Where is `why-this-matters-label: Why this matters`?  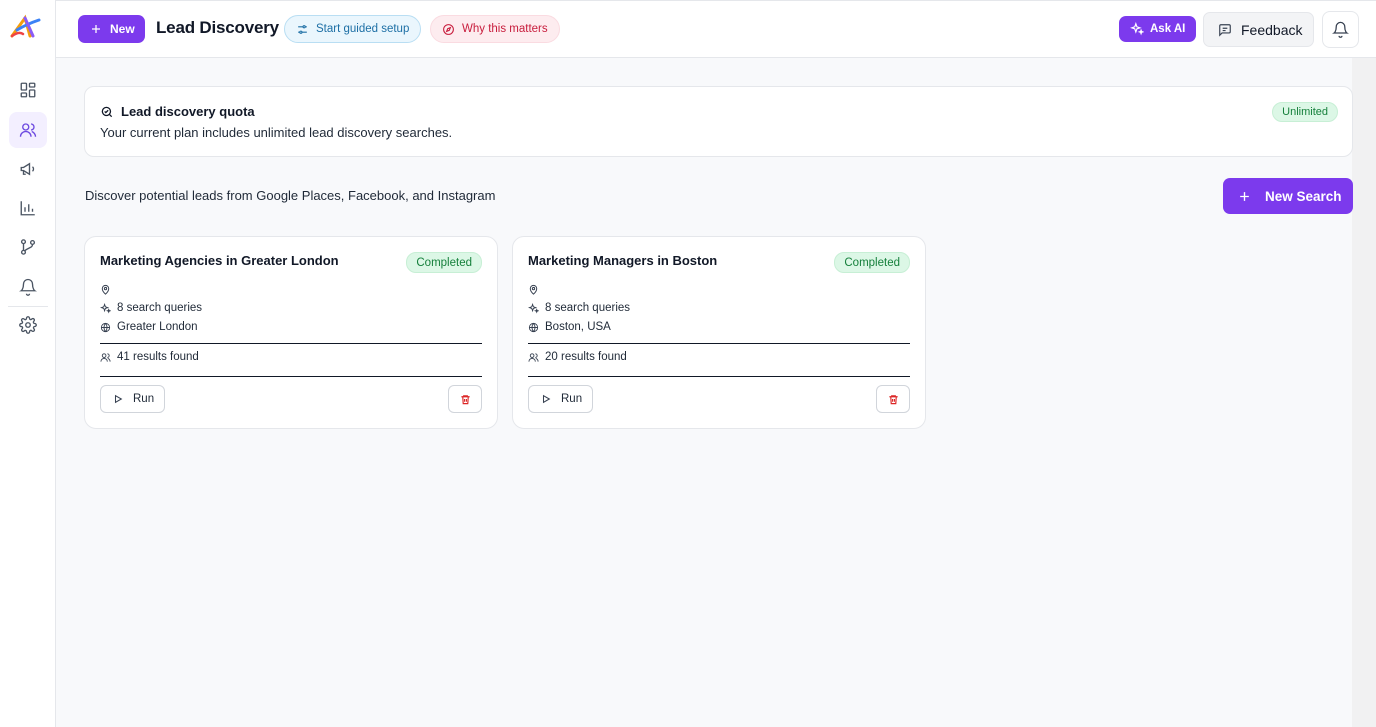
why-this-matters-label: Why this matters is located at coordinates (505, 29).